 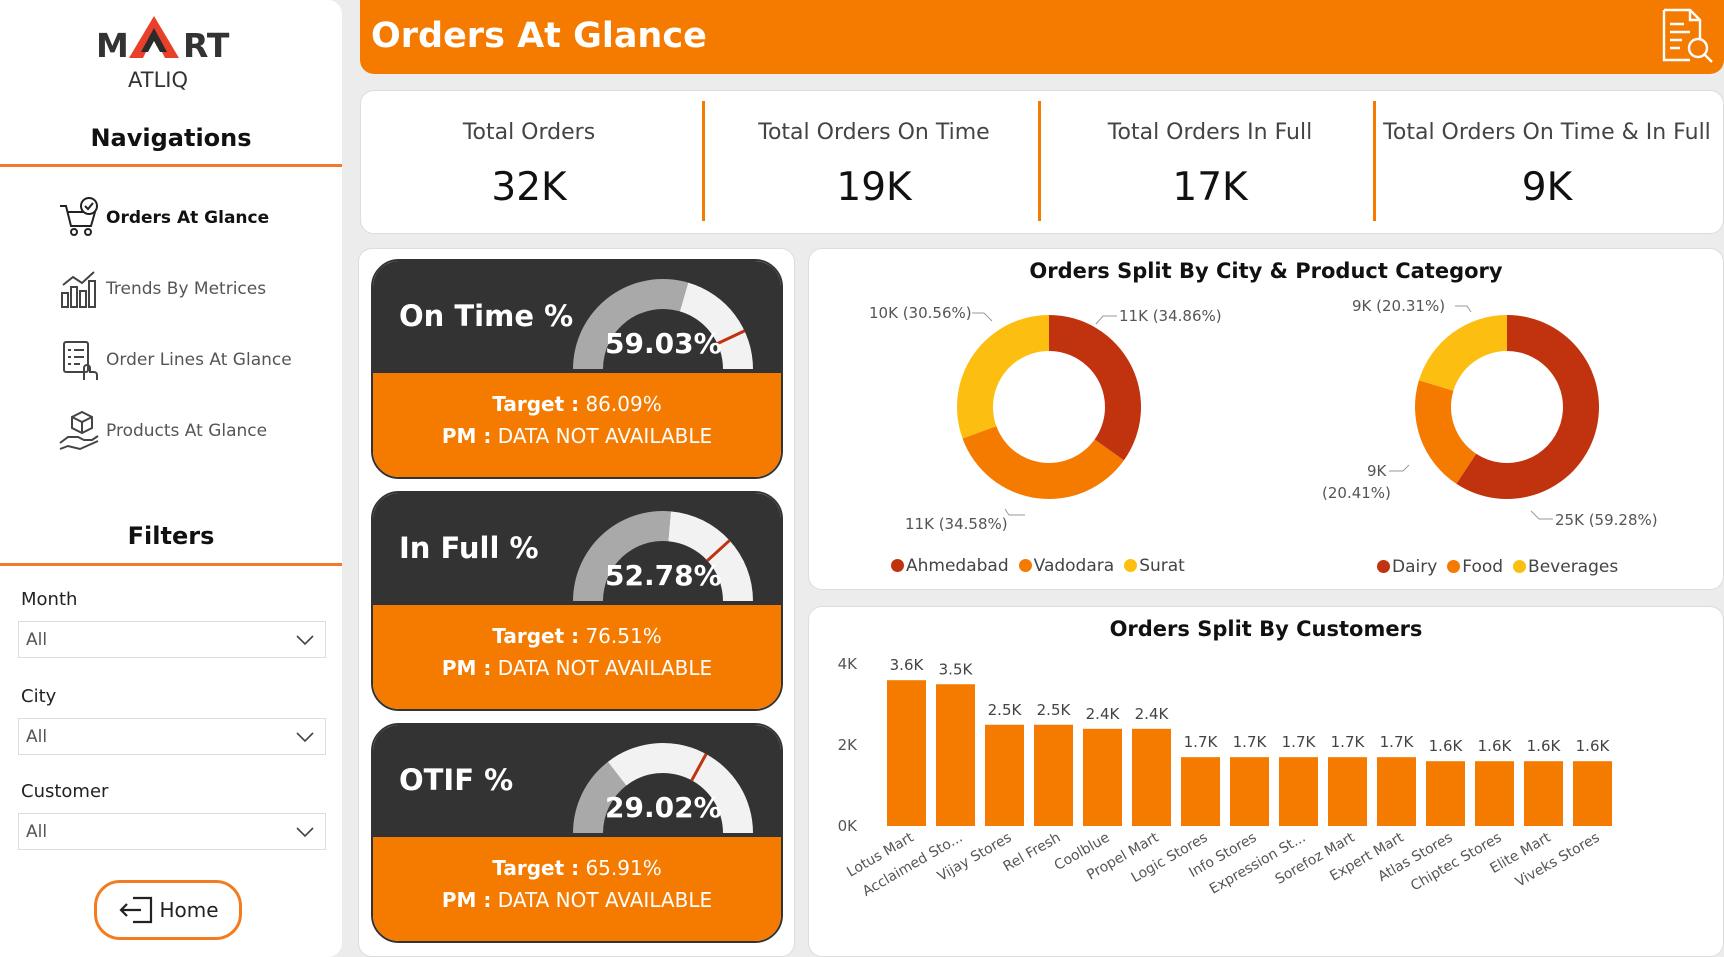 I want to click on page-header: Orders At Glance, so click(x=1042, y=37).